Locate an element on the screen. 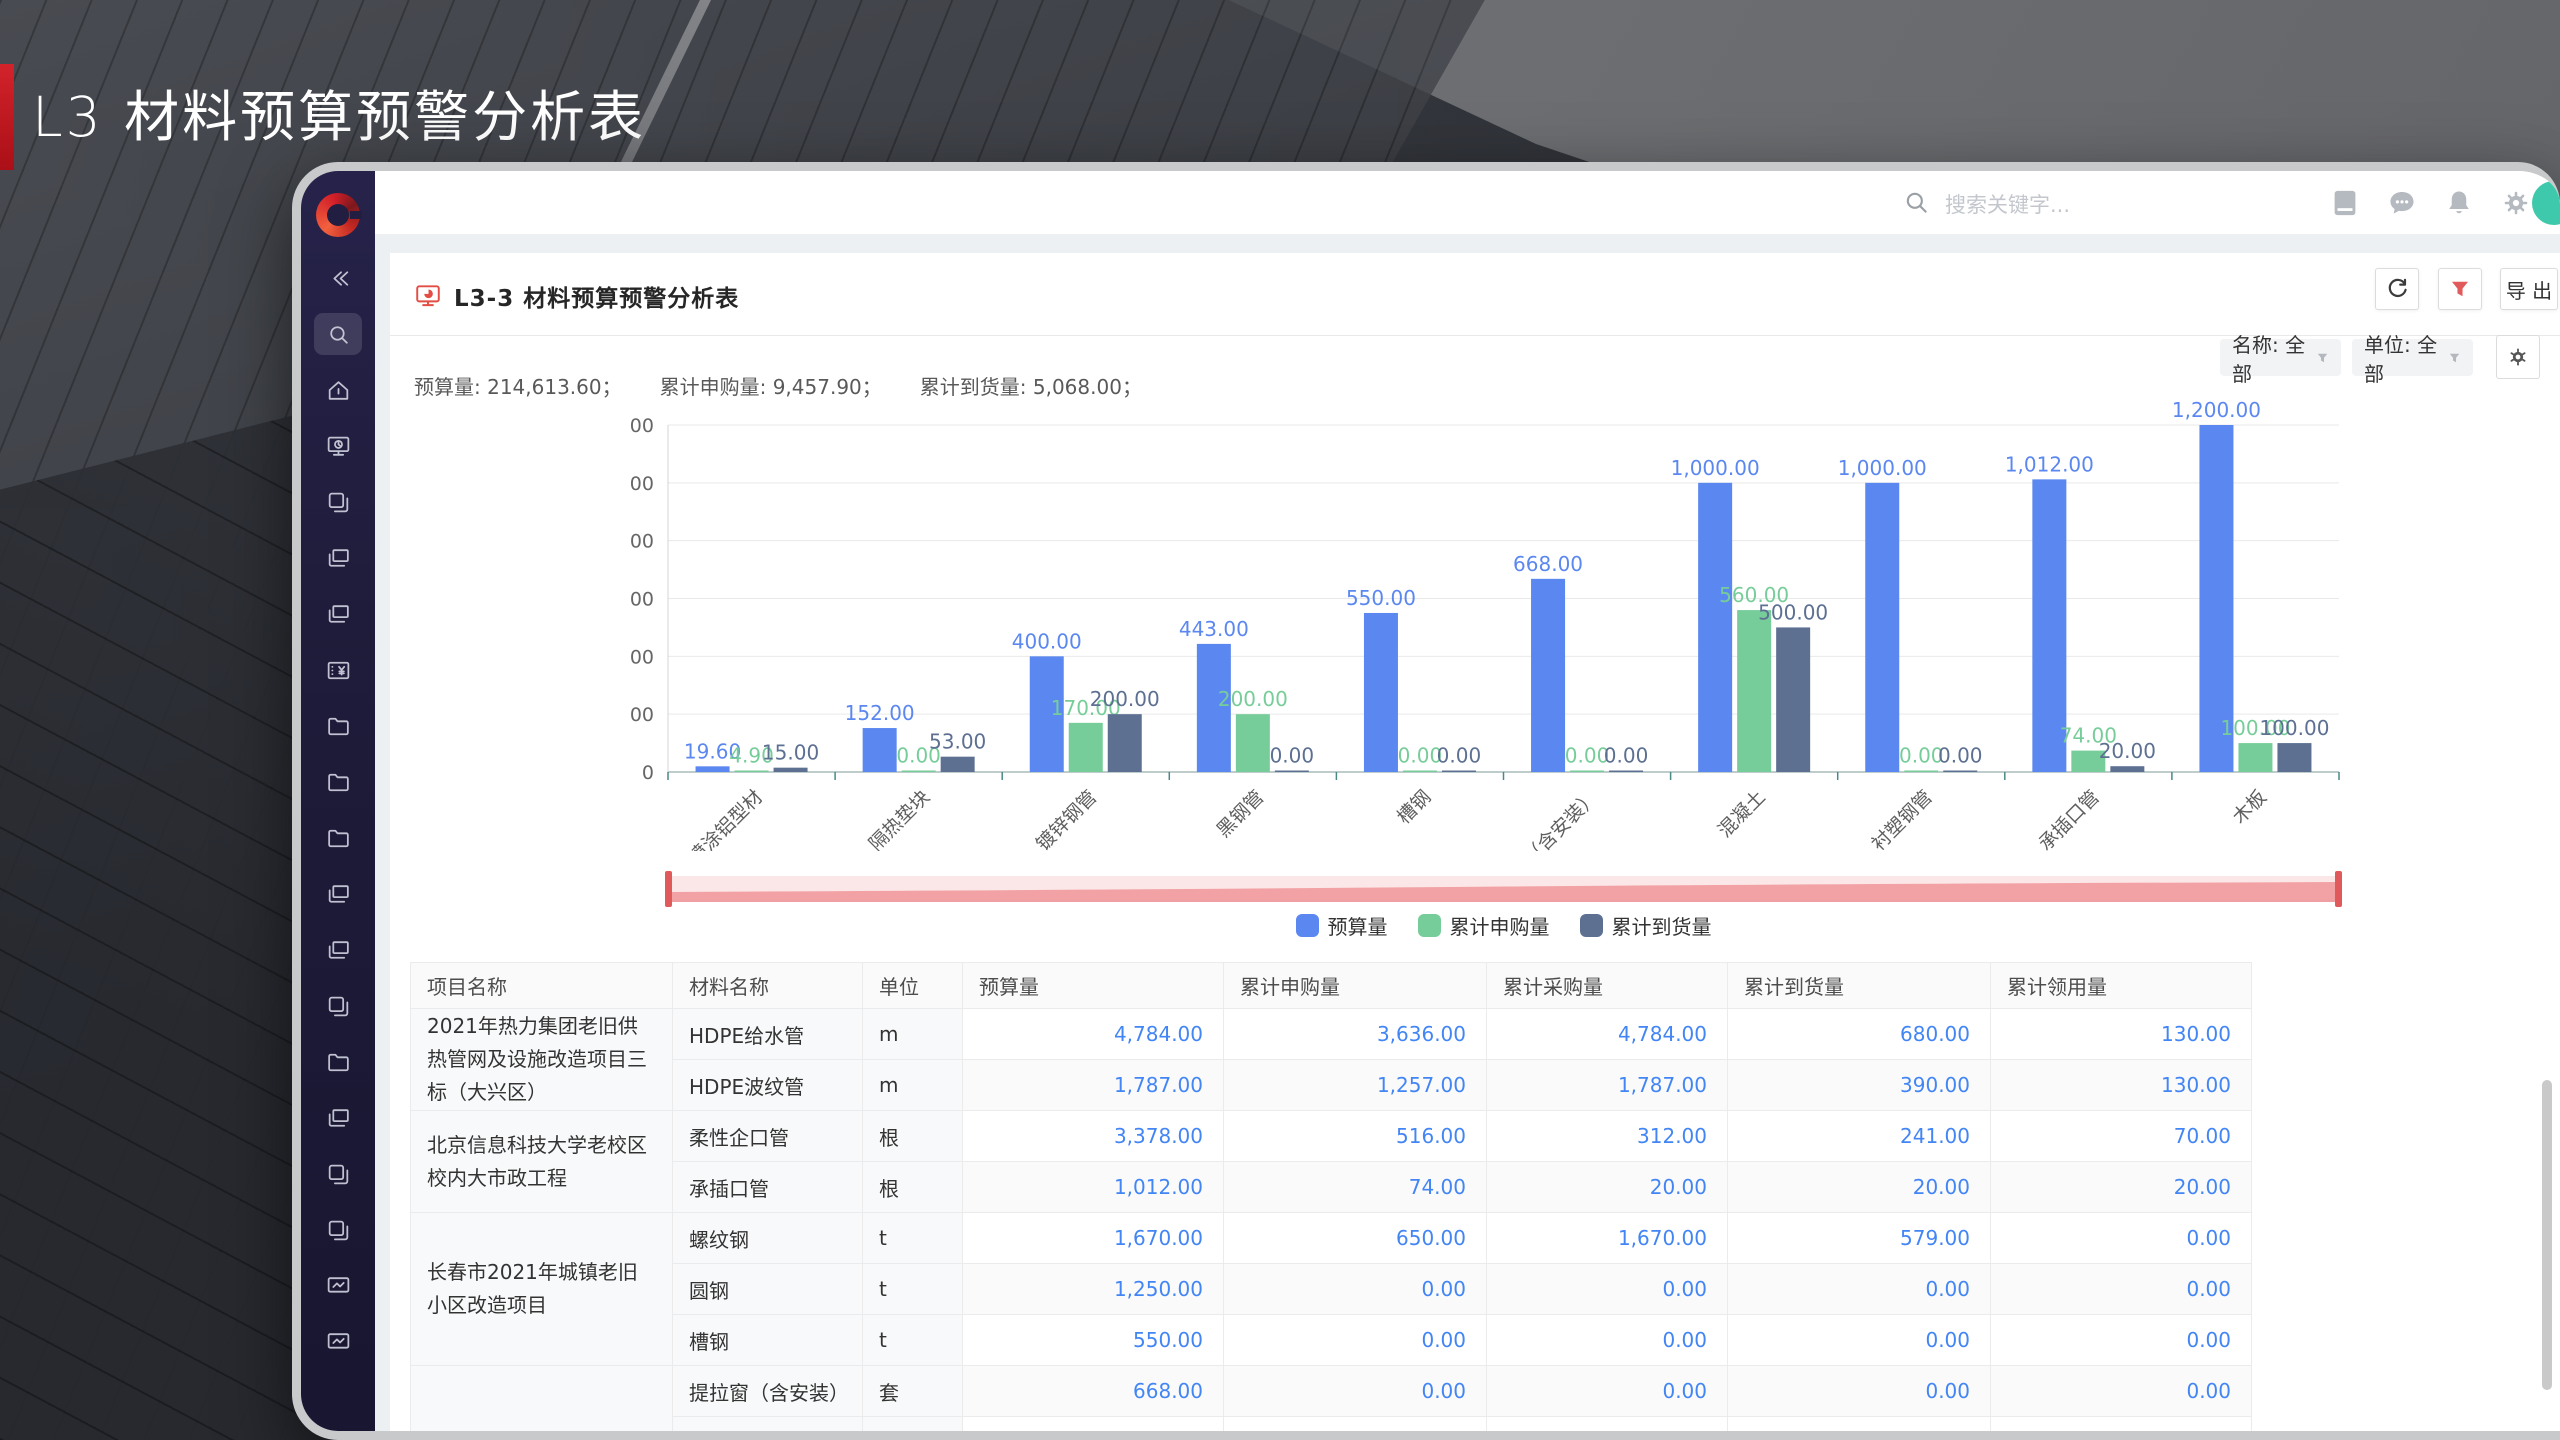  bar-累计到货量-混凝土 is located at coordinates (1793, 699).